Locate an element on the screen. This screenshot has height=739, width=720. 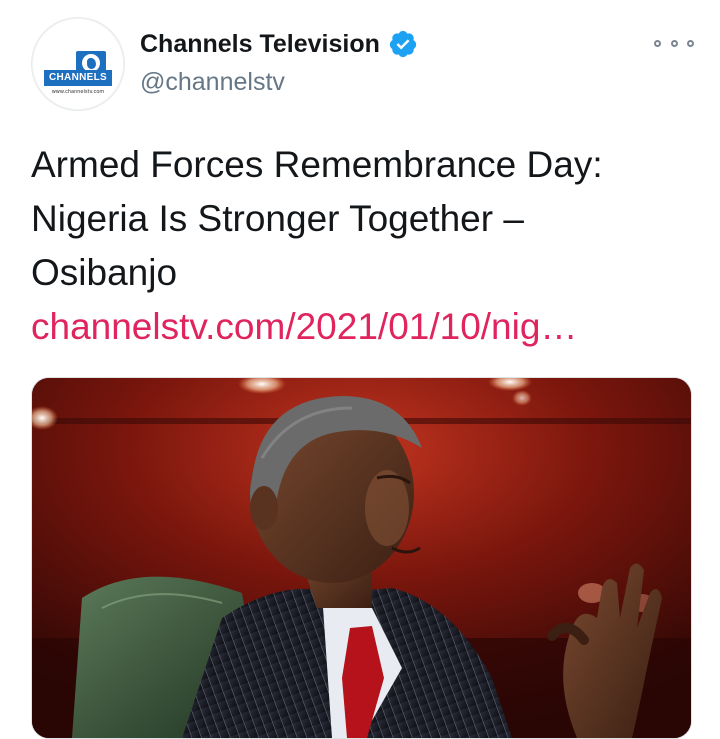
more-dots-icon is located at coordinates (674, 43).